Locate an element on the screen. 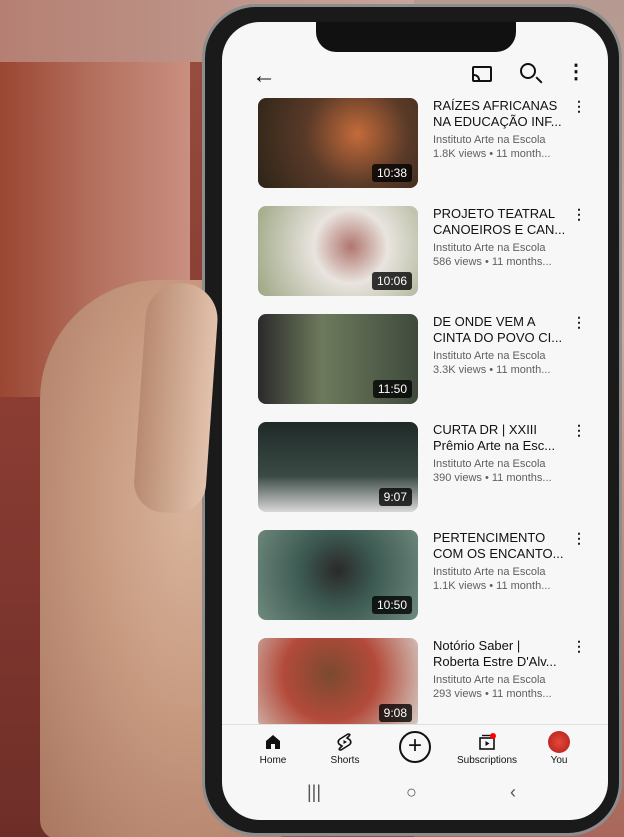 The width and height of the screenshot is (624, 837). video-thumbnail: 10:06 is located at coordinates (338, 251).